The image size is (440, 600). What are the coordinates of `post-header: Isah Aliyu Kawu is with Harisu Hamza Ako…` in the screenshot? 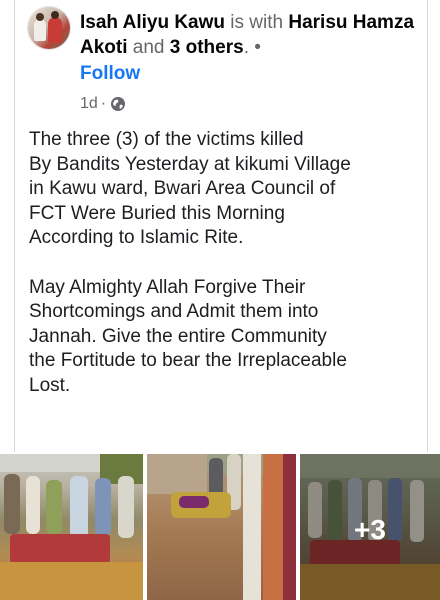 It's located at (250, 35).